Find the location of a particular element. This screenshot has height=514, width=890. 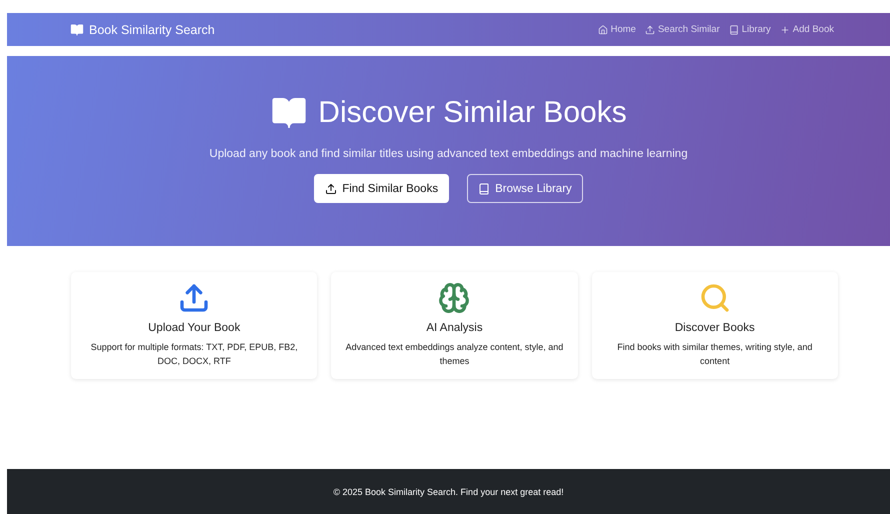

feature-title: Upload Your Book is located at coordinates (194, 328).